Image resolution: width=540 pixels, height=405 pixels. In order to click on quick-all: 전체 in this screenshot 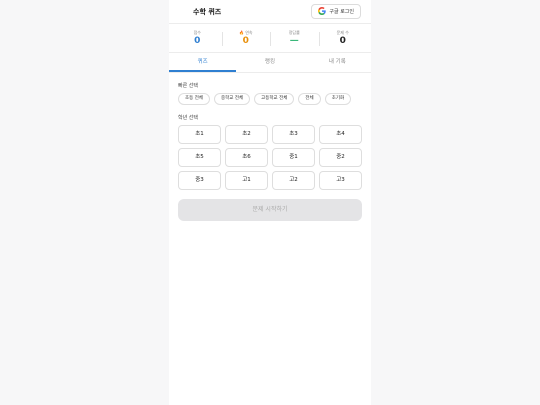, I will do `click(309, 99)`.